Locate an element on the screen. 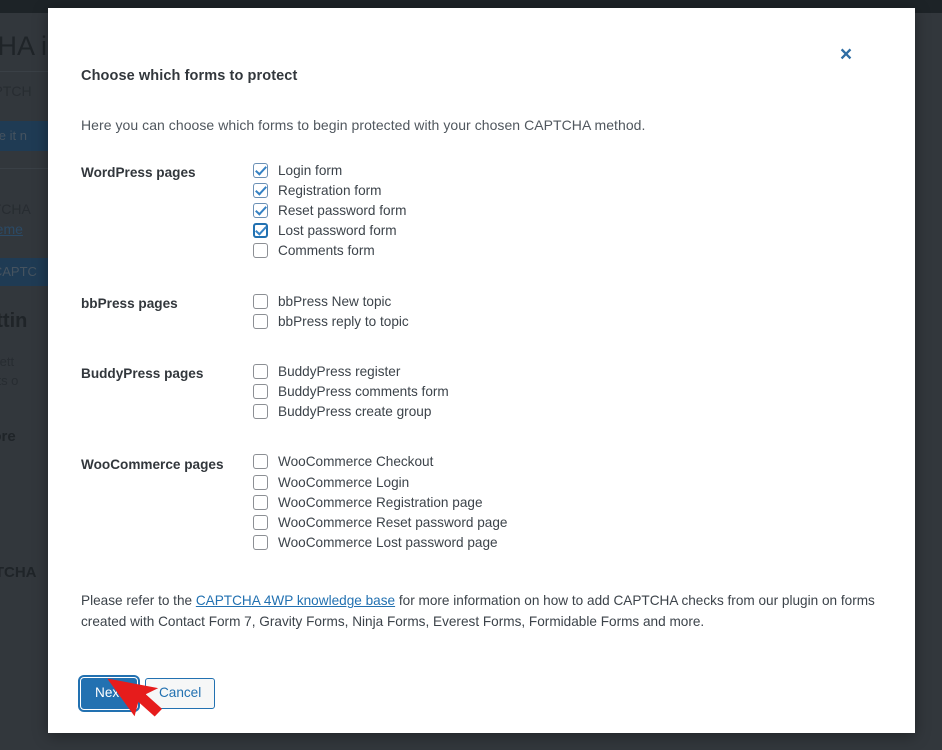  background-heading-4: APTCHA is located at coordinates (18, 572).